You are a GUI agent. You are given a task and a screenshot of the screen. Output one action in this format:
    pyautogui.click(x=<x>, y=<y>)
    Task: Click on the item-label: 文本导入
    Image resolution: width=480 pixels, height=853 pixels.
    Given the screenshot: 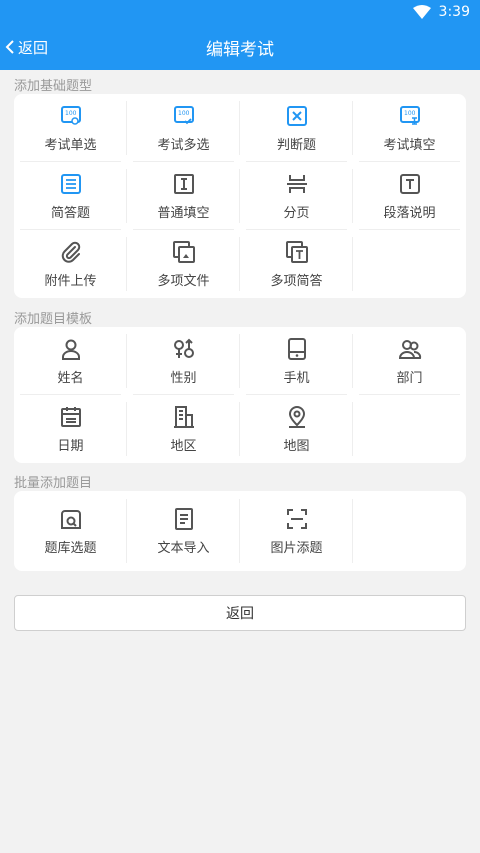 What is the action you would take?
    pyautogui.click(x=183, y=548)
    